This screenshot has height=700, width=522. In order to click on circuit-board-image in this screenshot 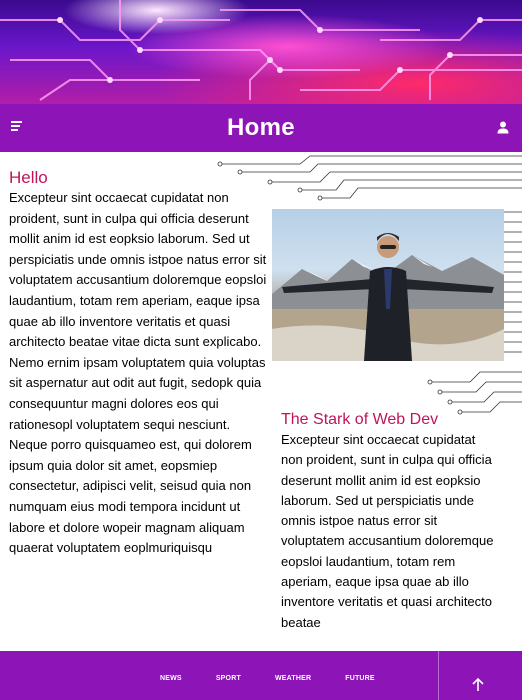, I will do `click(261, 50)`.